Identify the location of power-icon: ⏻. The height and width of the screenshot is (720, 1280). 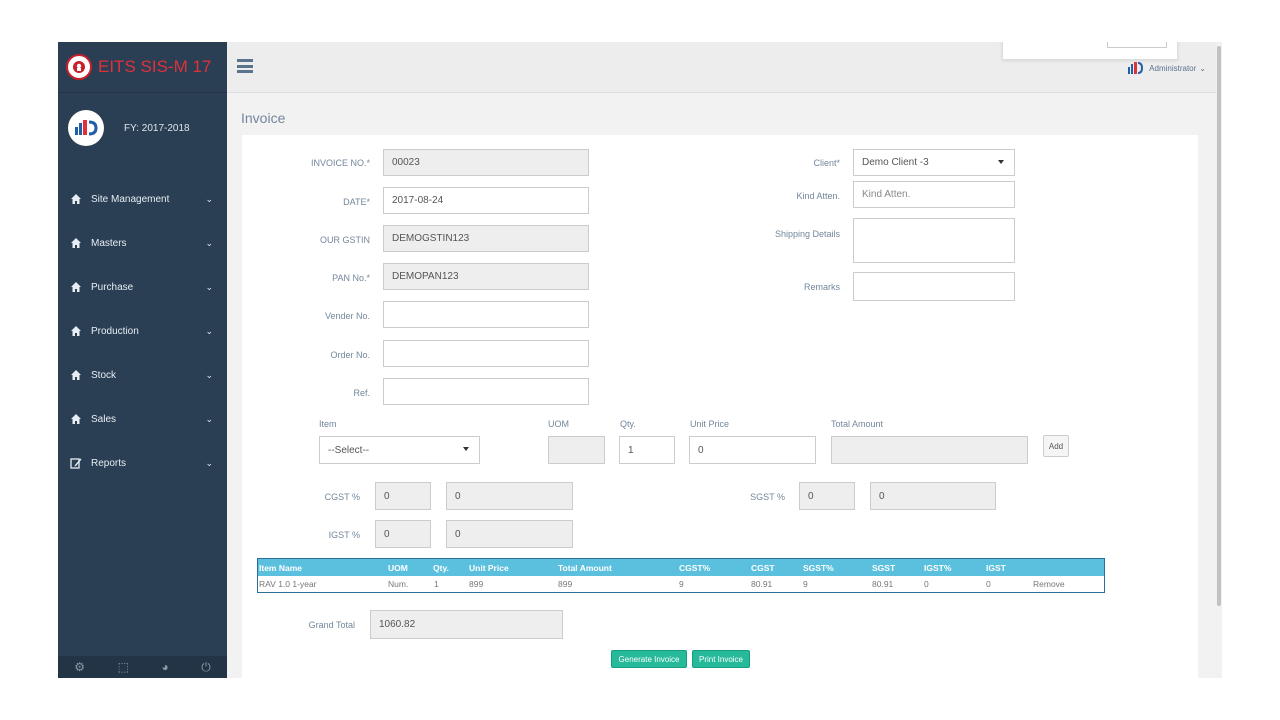
(206, 667).